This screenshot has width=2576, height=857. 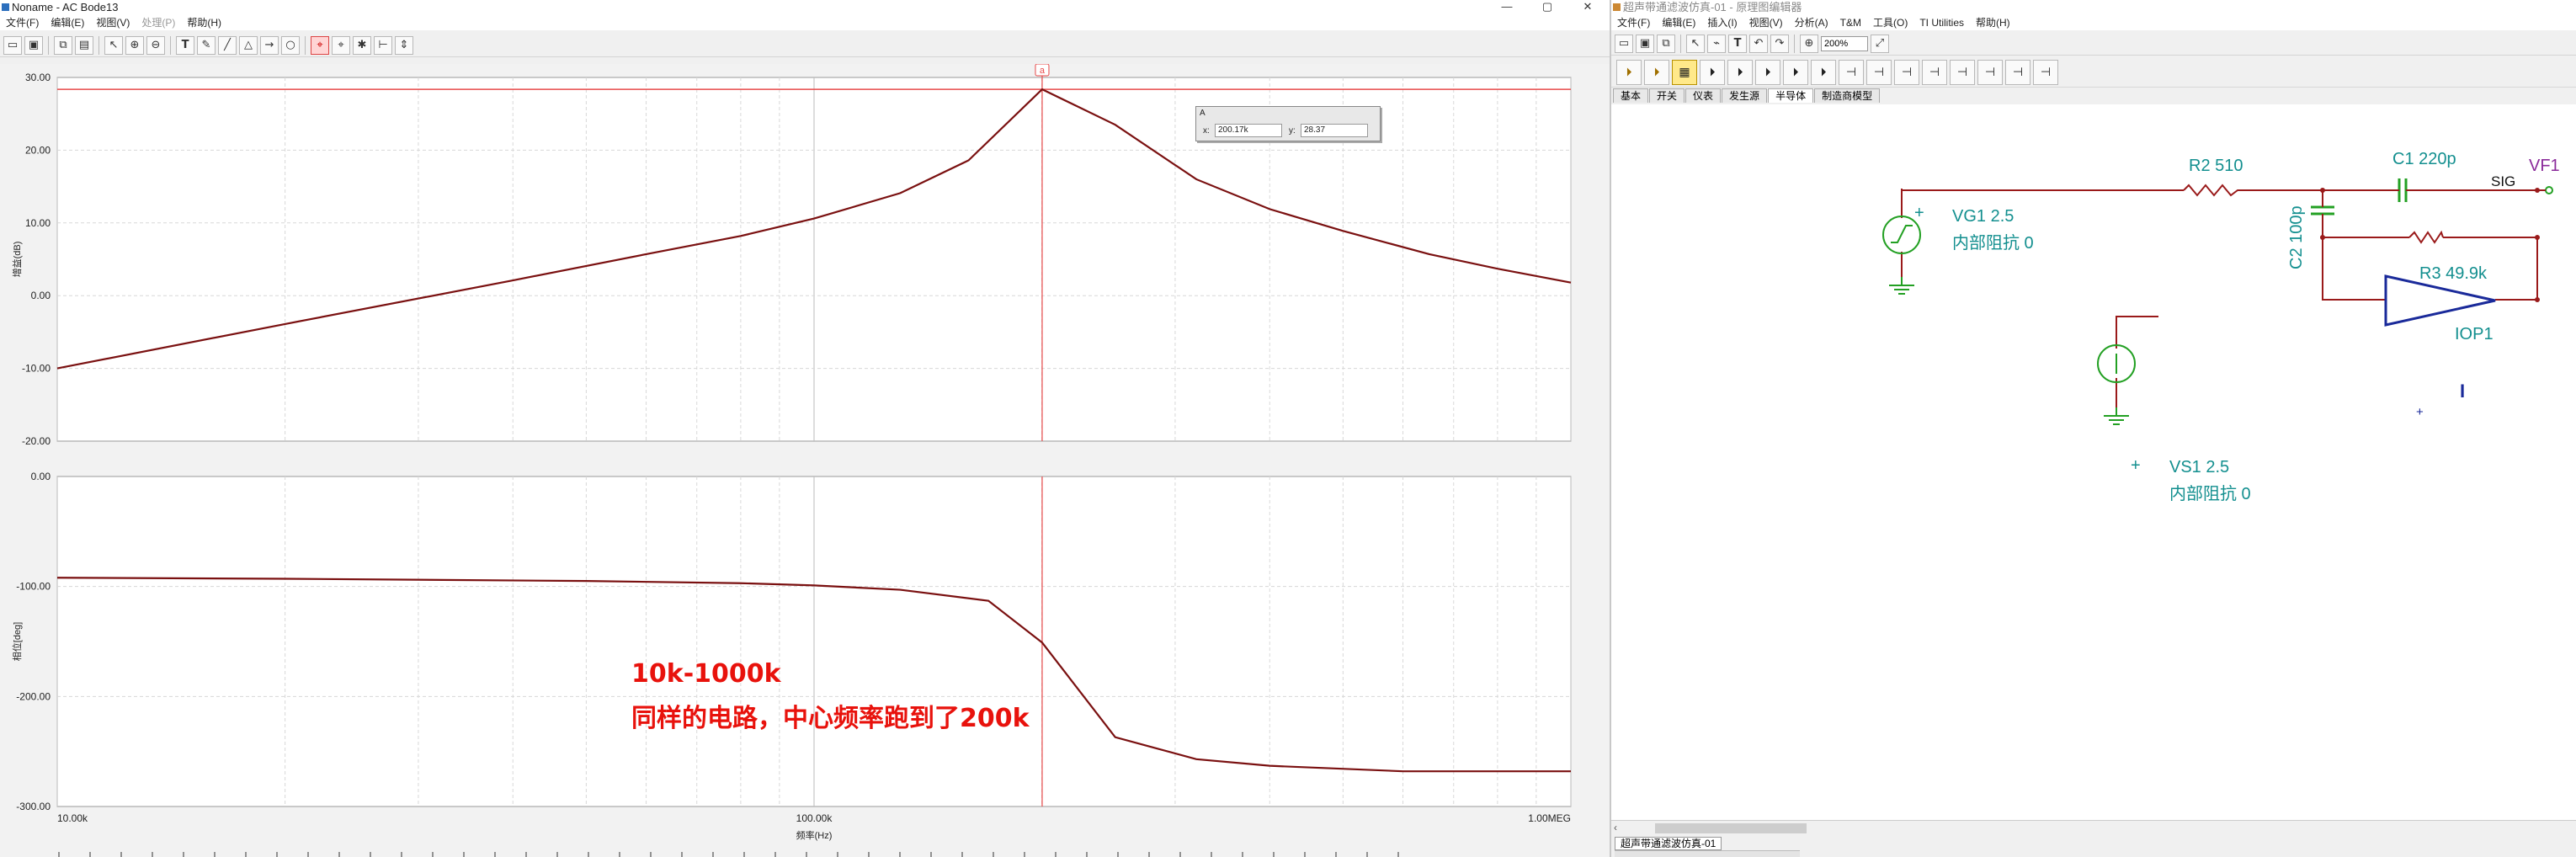 What do you see at coordinates (1668, 844) in the screenshot?
I see `doc-tab: 超声带通滤波仿真-01` at bounding box center [1668, 844].